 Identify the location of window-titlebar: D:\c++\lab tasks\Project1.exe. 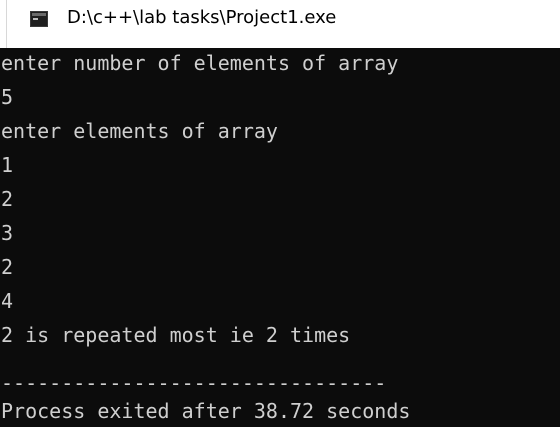
(280, 24).